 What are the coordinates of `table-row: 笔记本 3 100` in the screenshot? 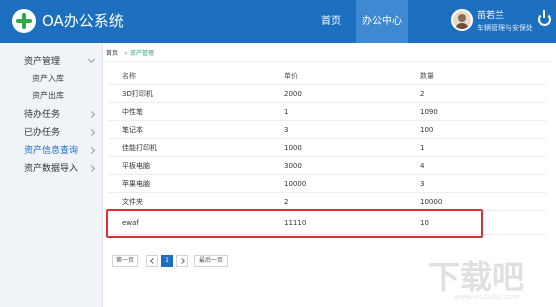 It's located at (327, 130).